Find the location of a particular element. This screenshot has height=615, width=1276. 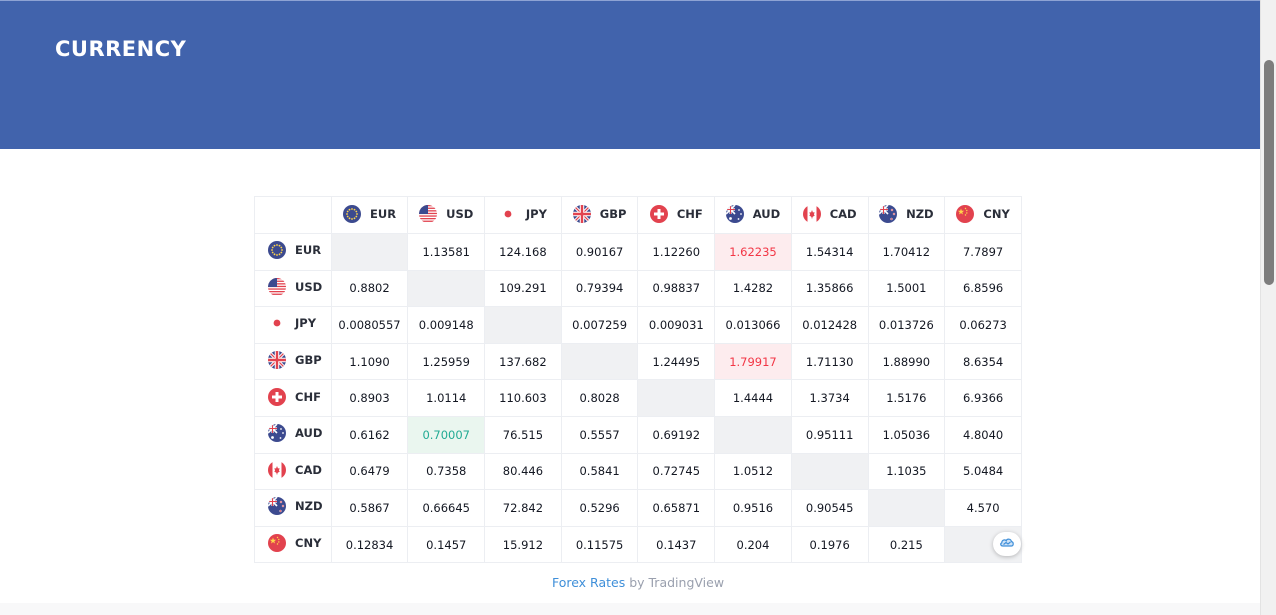

row-header-aud: AUD is located at coordinates (293, 434).